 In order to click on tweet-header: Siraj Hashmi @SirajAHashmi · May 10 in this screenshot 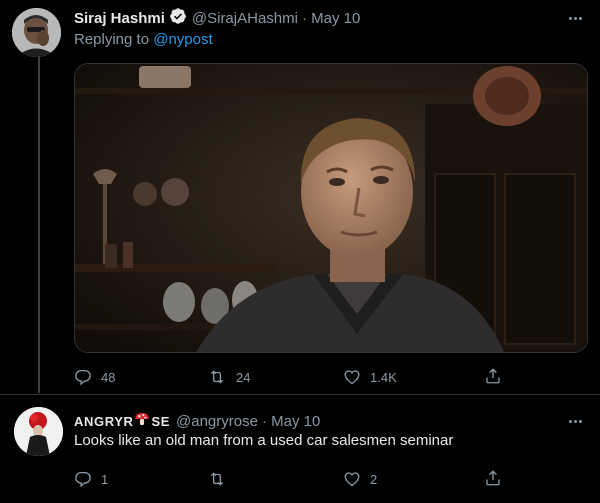, I will do `click(217, 18)`.